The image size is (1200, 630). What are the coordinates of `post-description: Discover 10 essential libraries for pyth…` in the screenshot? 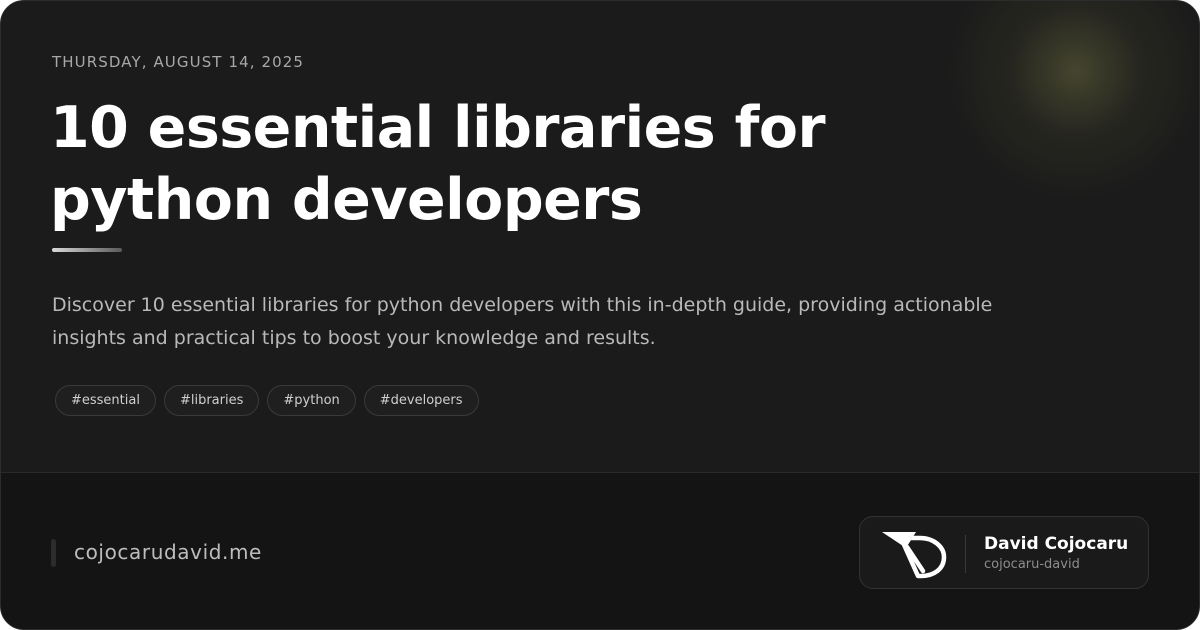 It's located at (522, 321).